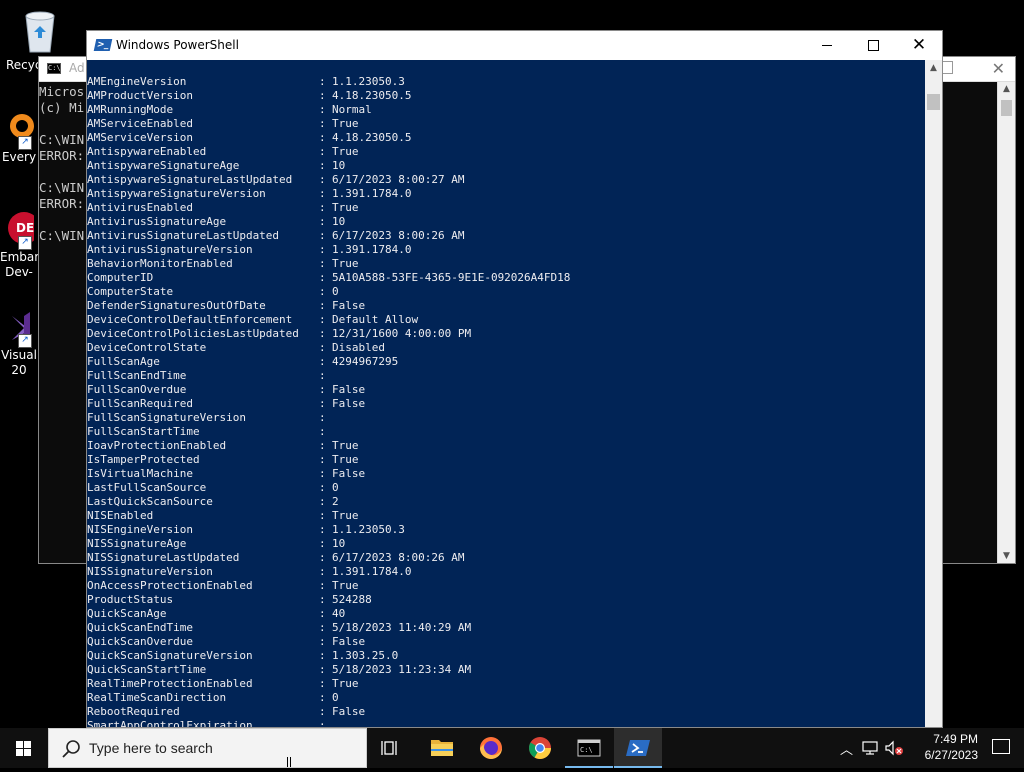  I want to click on output-row: AntispywareSignatureVersion:1.391.1784.0, so click(506, 194).